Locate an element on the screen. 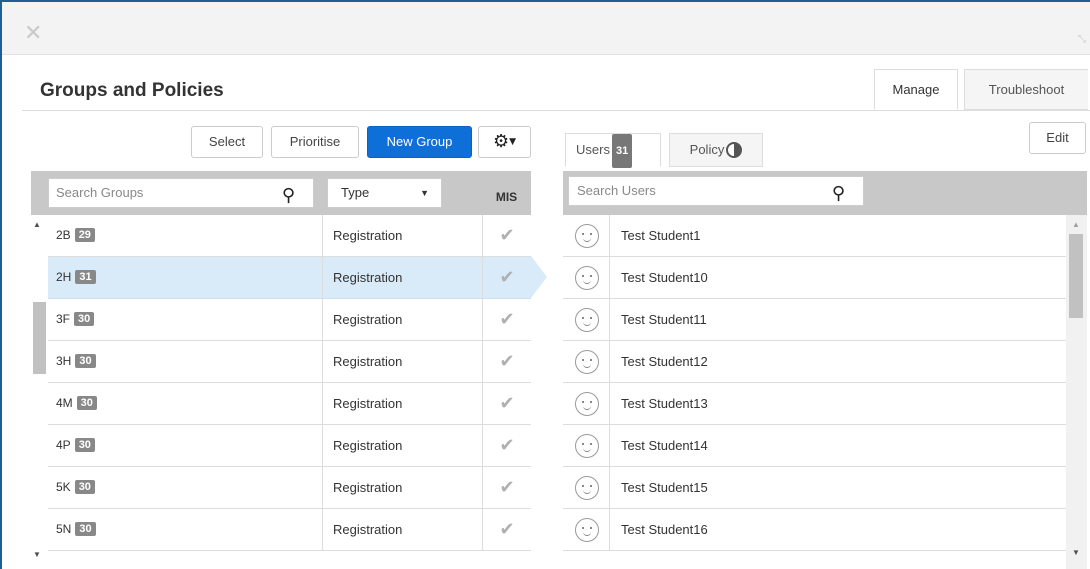 The width and height of the screenshot is (1090, 569). settings-dropdown-button: ⚙▼ is located at coordinates (504, 142).